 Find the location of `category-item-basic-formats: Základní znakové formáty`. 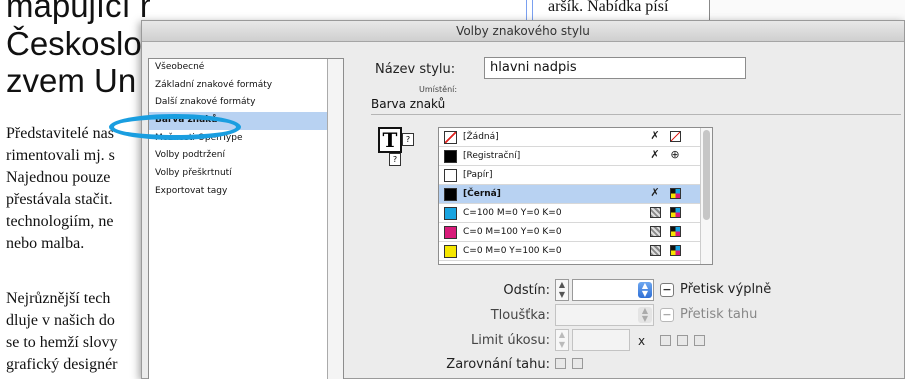

category-item-basic-formats: Základní znakové formáty is located at coordinates (246, 86).